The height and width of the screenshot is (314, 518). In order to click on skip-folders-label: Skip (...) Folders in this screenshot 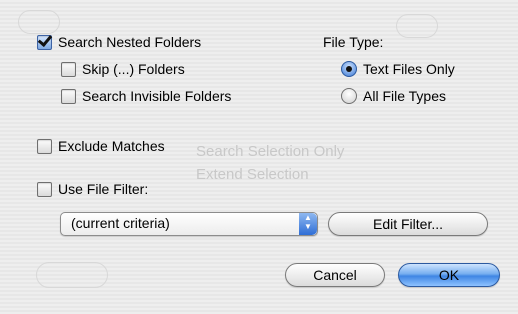, I will do `click(133, 69)`.